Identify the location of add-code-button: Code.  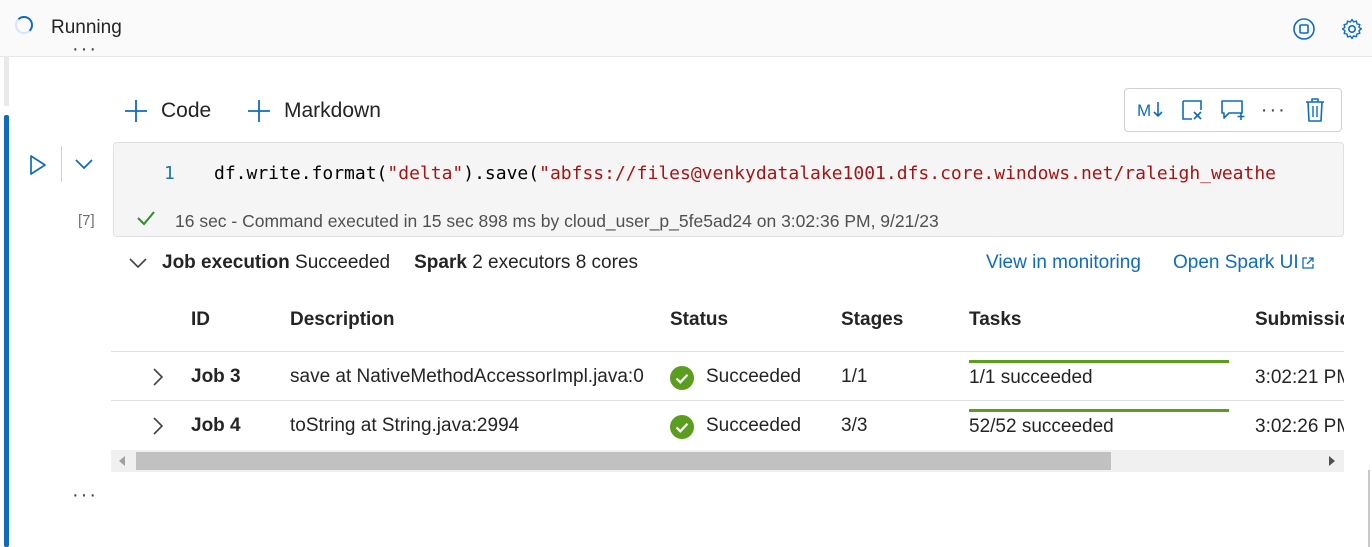
(167, 111).